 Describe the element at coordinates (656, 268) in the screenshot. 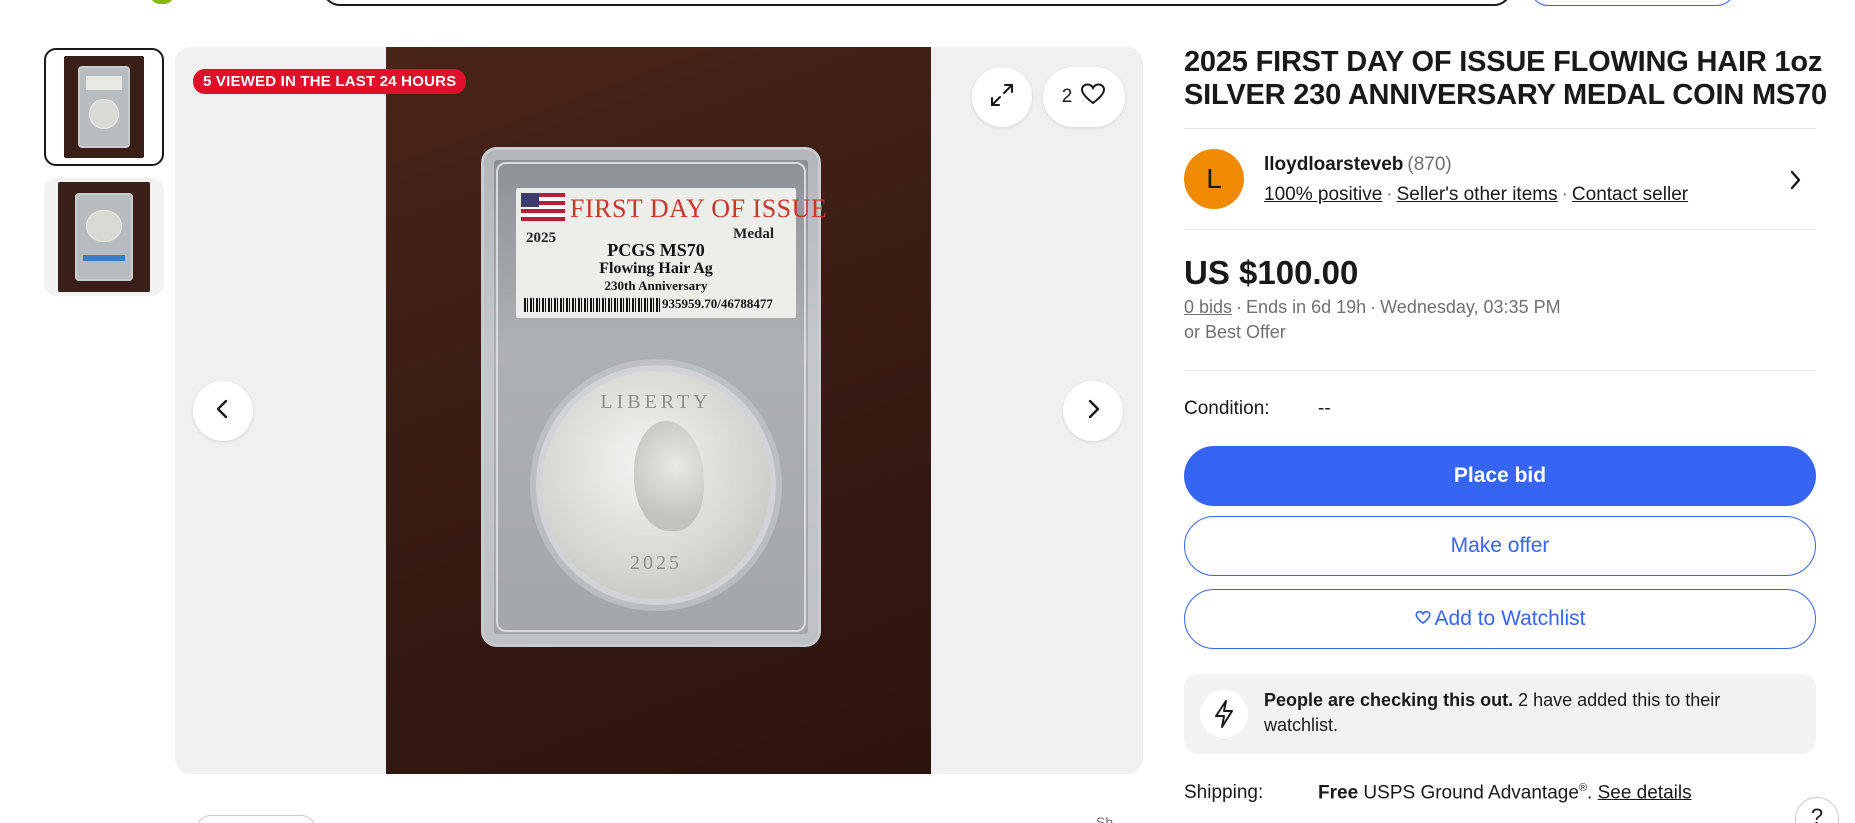

I see `label-line2: Flowing Hair Ag` at that location.